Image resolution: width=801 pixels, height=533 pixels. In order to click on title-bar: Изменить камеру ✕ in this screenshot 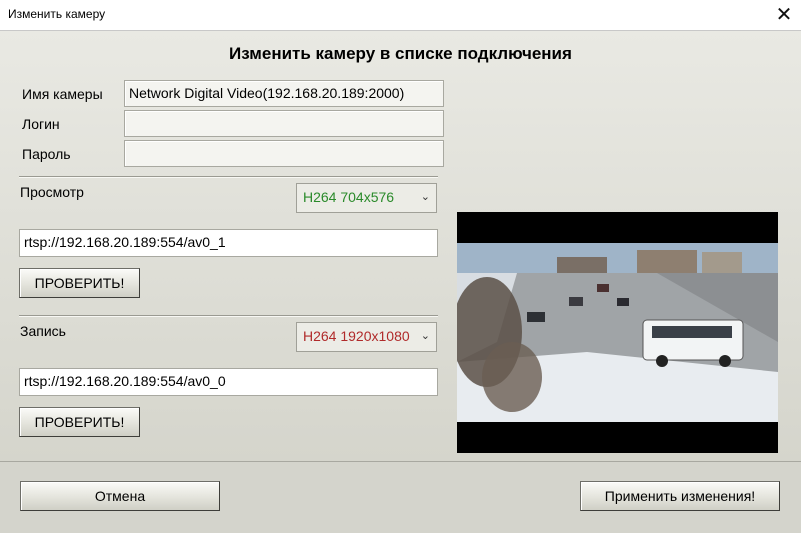, I will do `click(400, 15)`.